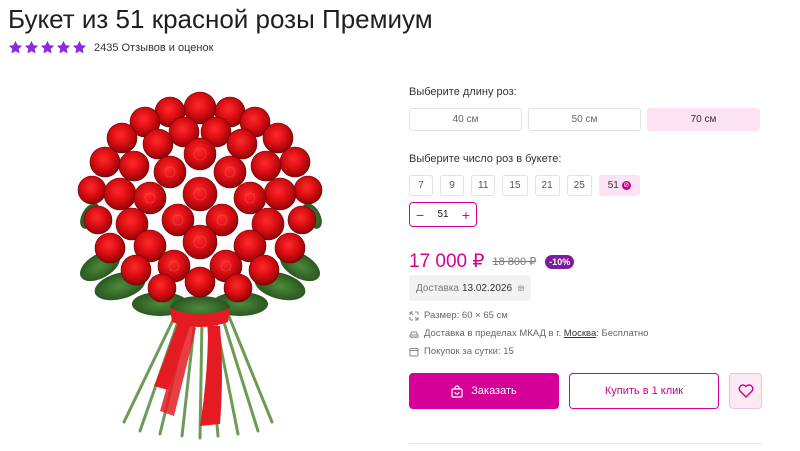  I want to click on count-option-15: 15, so click(515, 185).